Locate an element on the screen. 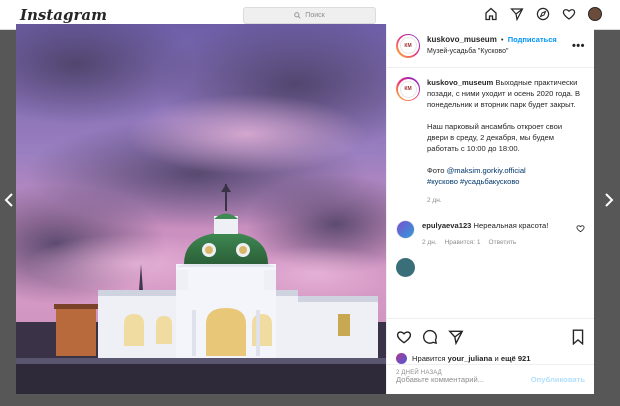 The width and height of the screenshot is (620, 406). liker-username: your_juliana is located at coordinates (470, 358).